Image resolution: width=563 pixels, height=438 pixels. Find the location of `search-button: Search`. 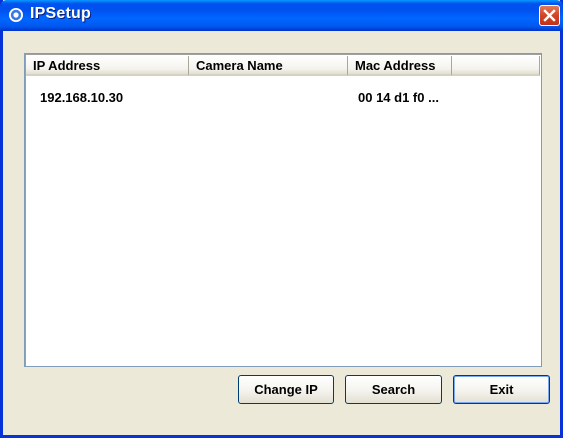

search-button: Search is located at coordinates (393, 389).